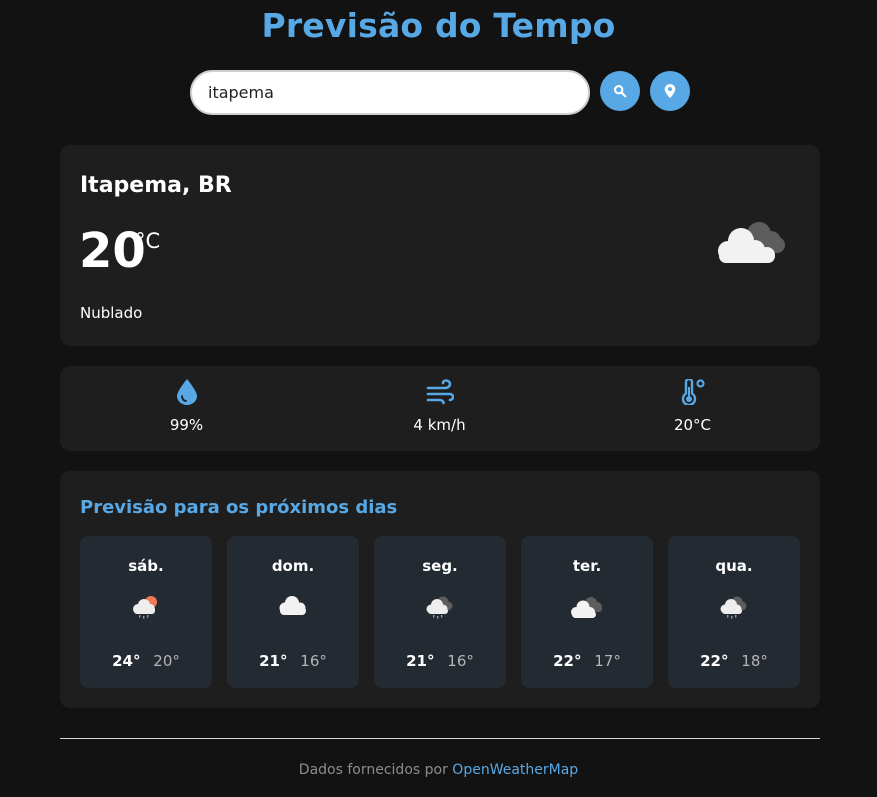 The image size is (877, 797). Describe the element at coordinates (734, 566) in the screenshot. I see `day-name: qua.` at that location.